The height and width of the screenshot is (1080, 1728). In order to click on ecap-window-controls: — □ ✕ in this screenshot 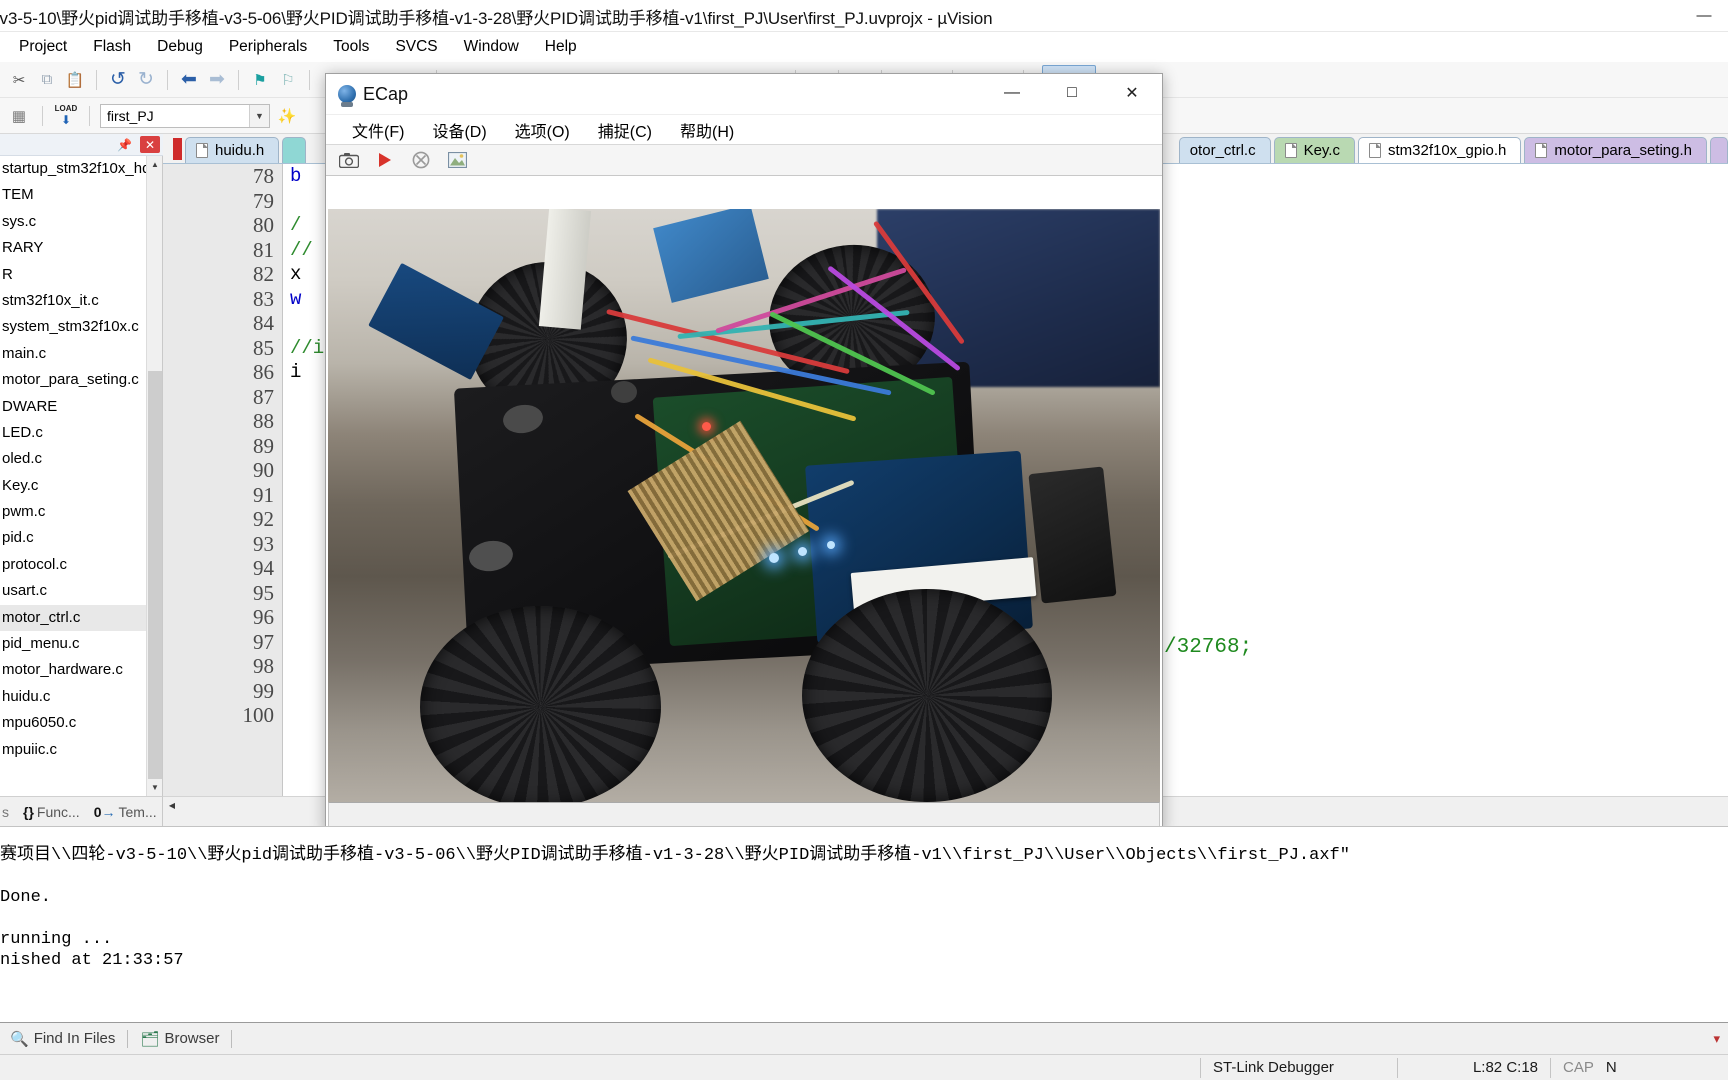, I will do `click(1072, 93)`.